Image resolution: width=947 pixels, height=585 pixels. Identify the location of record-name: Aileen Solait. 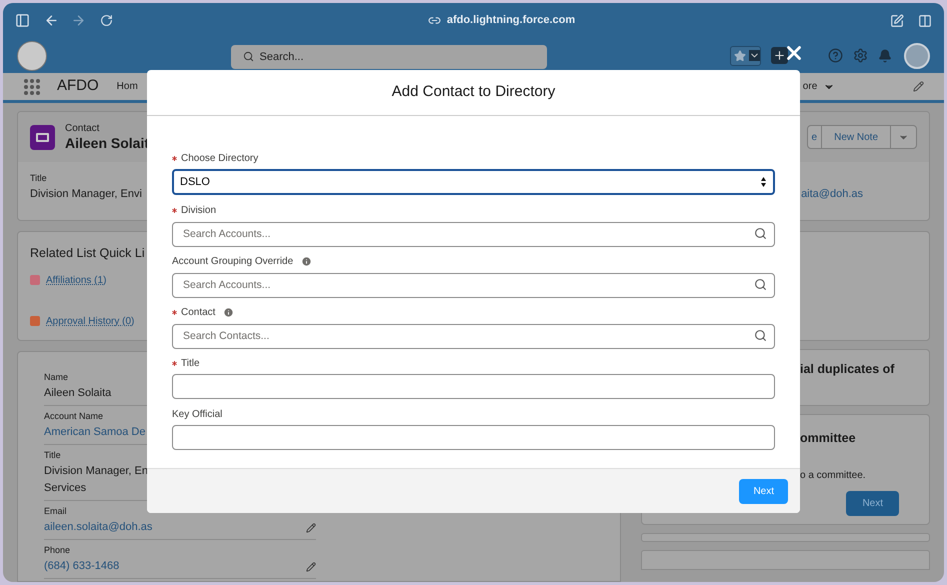
(107, 143).